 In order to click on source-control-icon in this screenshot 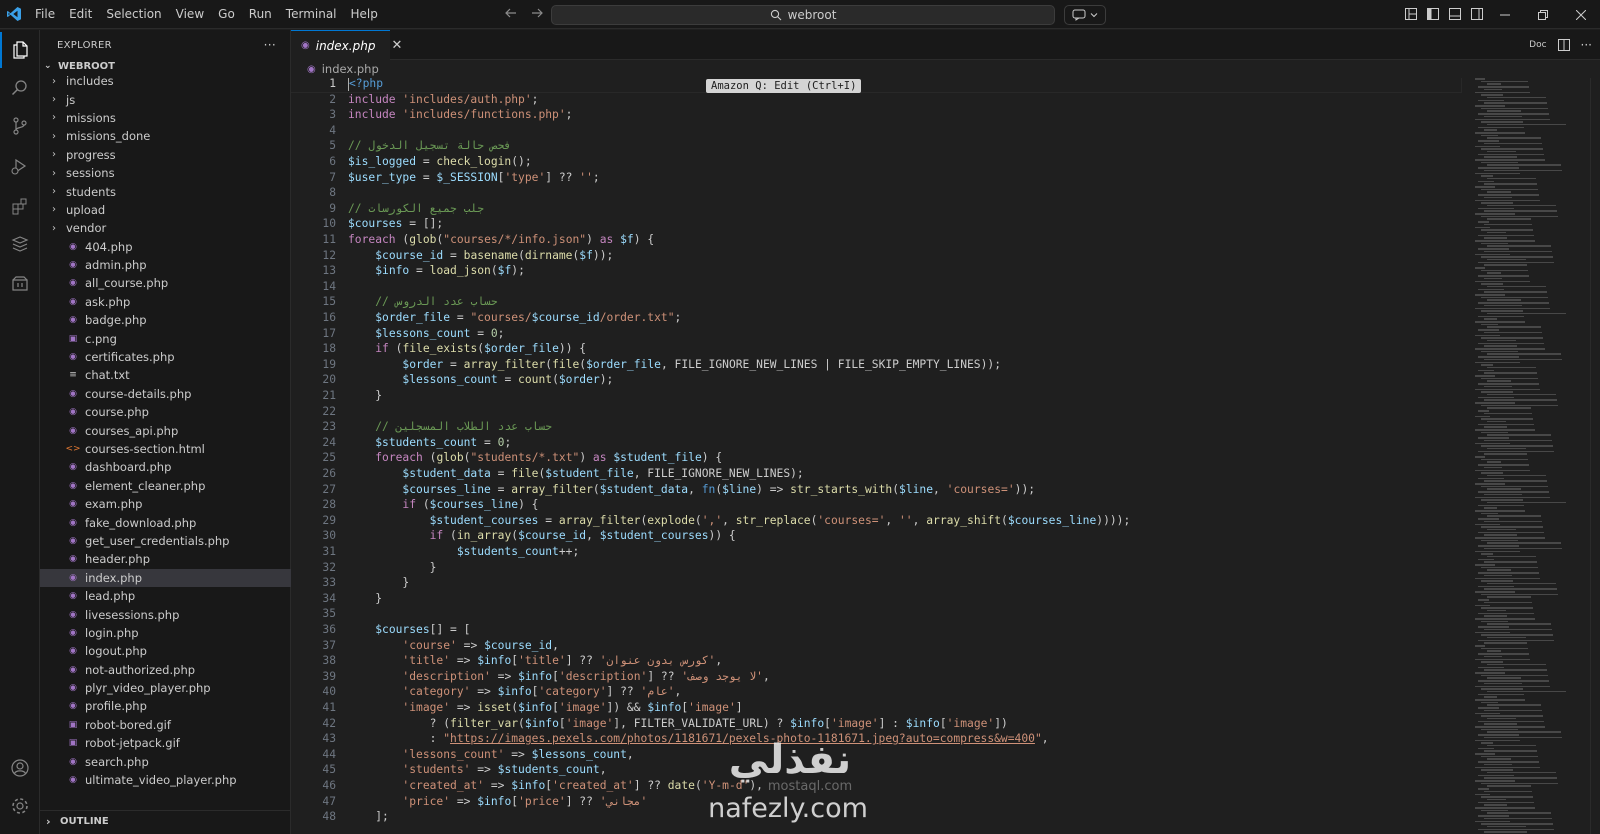, I will do `click(20, 126)`.